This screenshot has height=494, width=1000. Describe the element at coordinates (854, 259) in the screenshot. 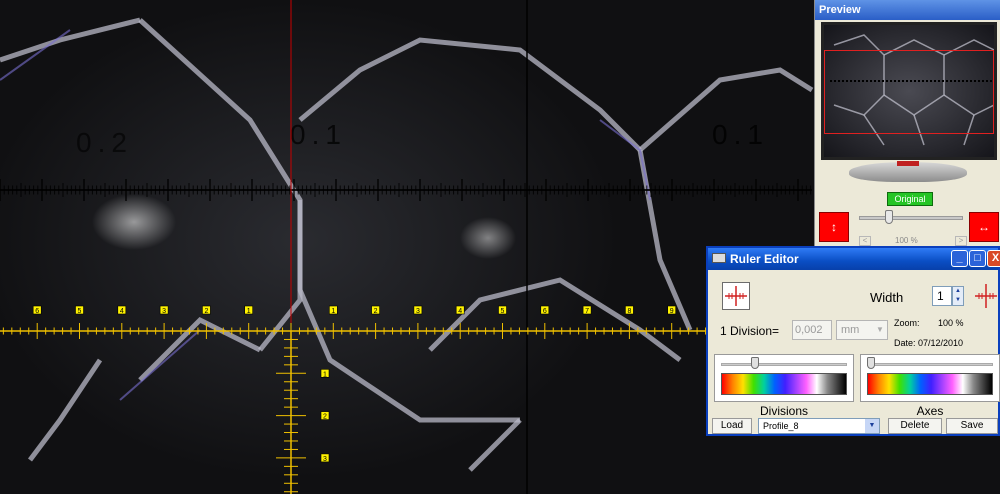

I see `editor-titlebar: Ruler Editor _ □ X` at that location.